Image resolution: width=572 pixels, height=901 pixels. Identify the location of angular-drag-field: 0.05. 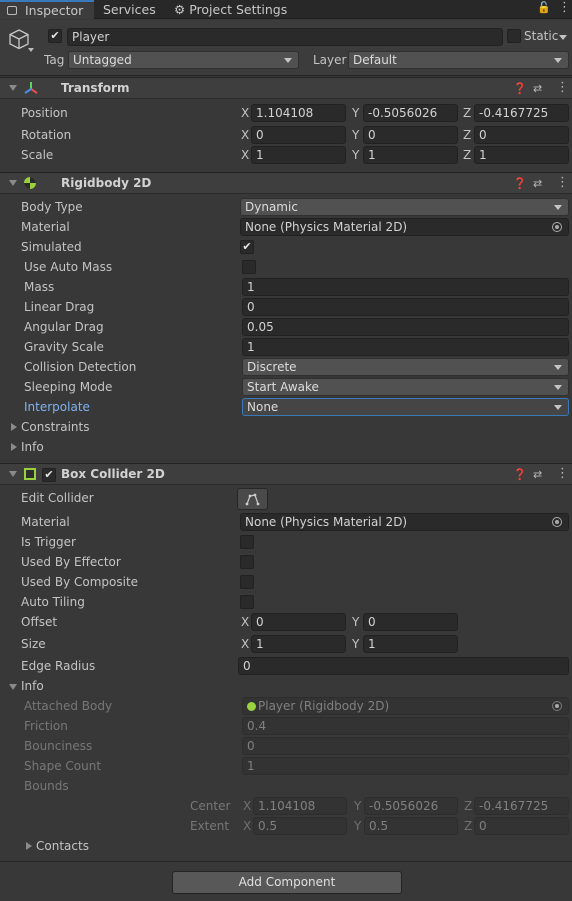
(405, 327).